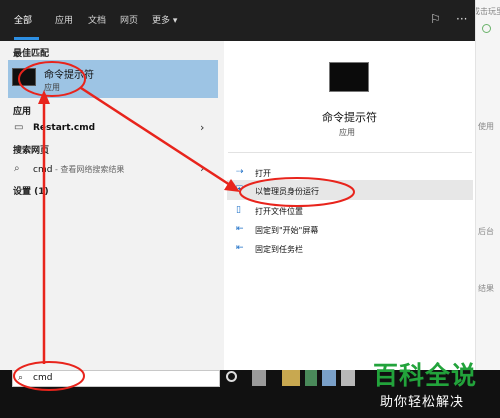 This screenshot has width=500, height=418. I want to click on cmd-app-icon, so click(24, 77).